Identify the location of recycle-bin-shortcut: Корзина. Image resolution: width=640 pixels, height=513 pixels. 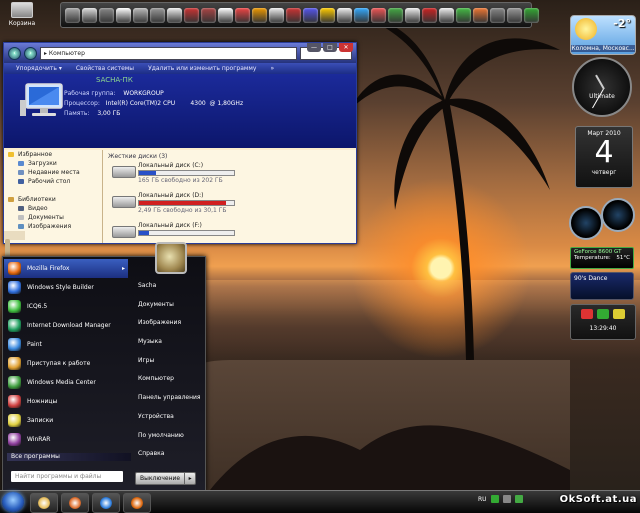
(22, 14).